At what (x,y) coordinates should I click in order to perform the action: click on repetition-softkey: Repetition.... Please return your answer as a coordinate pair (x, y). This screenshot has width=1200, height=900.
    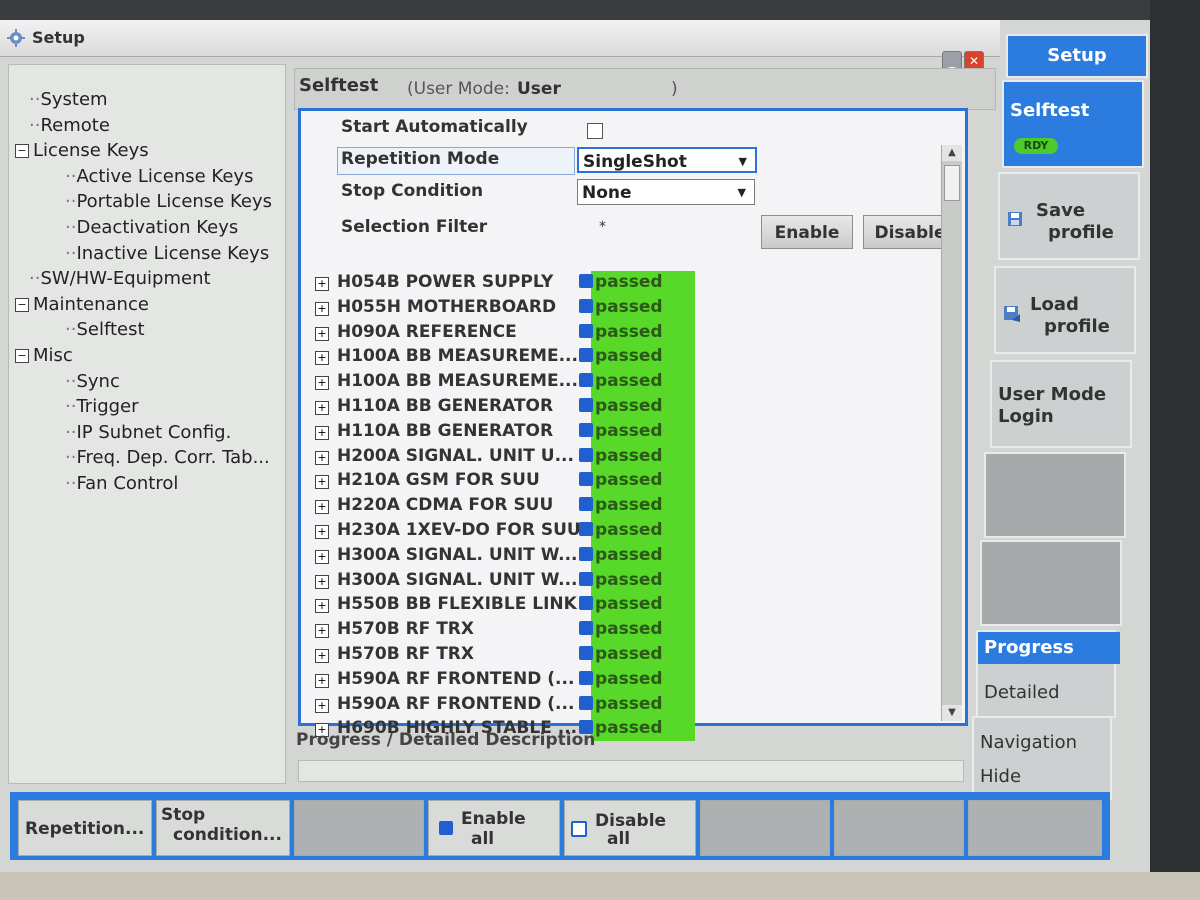
    Looking at the image, I should click on (85, 828).